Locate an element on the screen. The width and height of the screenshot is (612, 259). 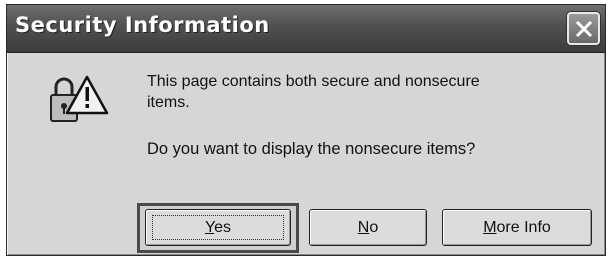
no-button: No is located at coordinates (368, 227).